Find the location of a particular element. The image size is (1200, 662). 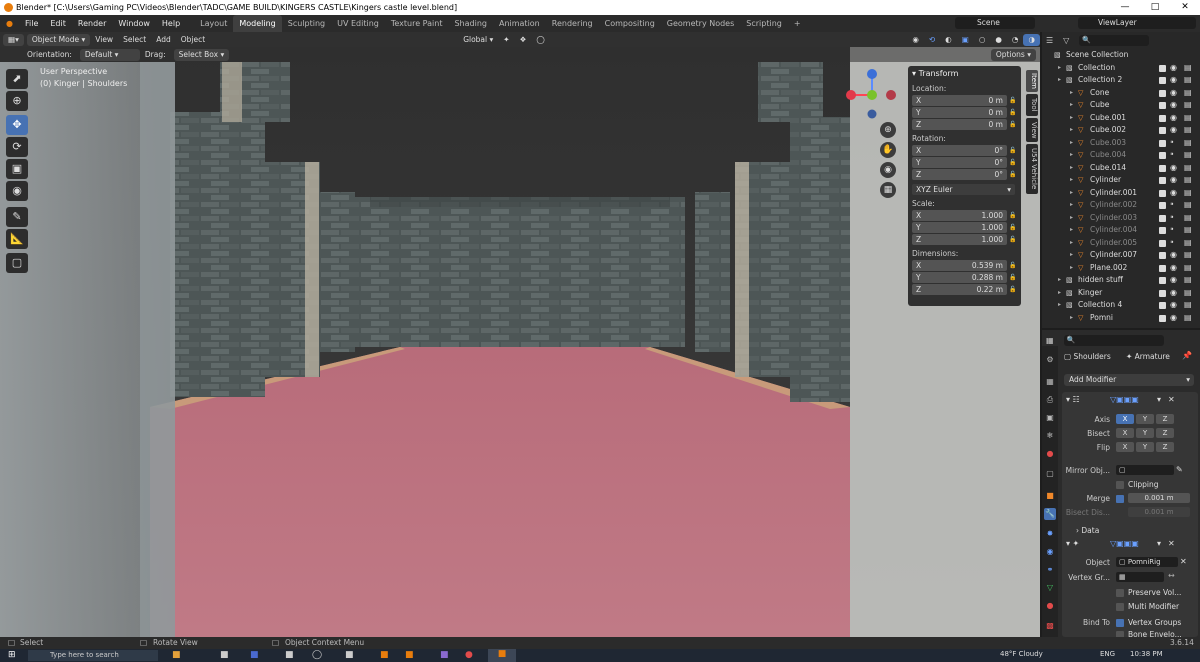

drag-dropdown: Select Box ▾ is located at coordinates (201, 54).